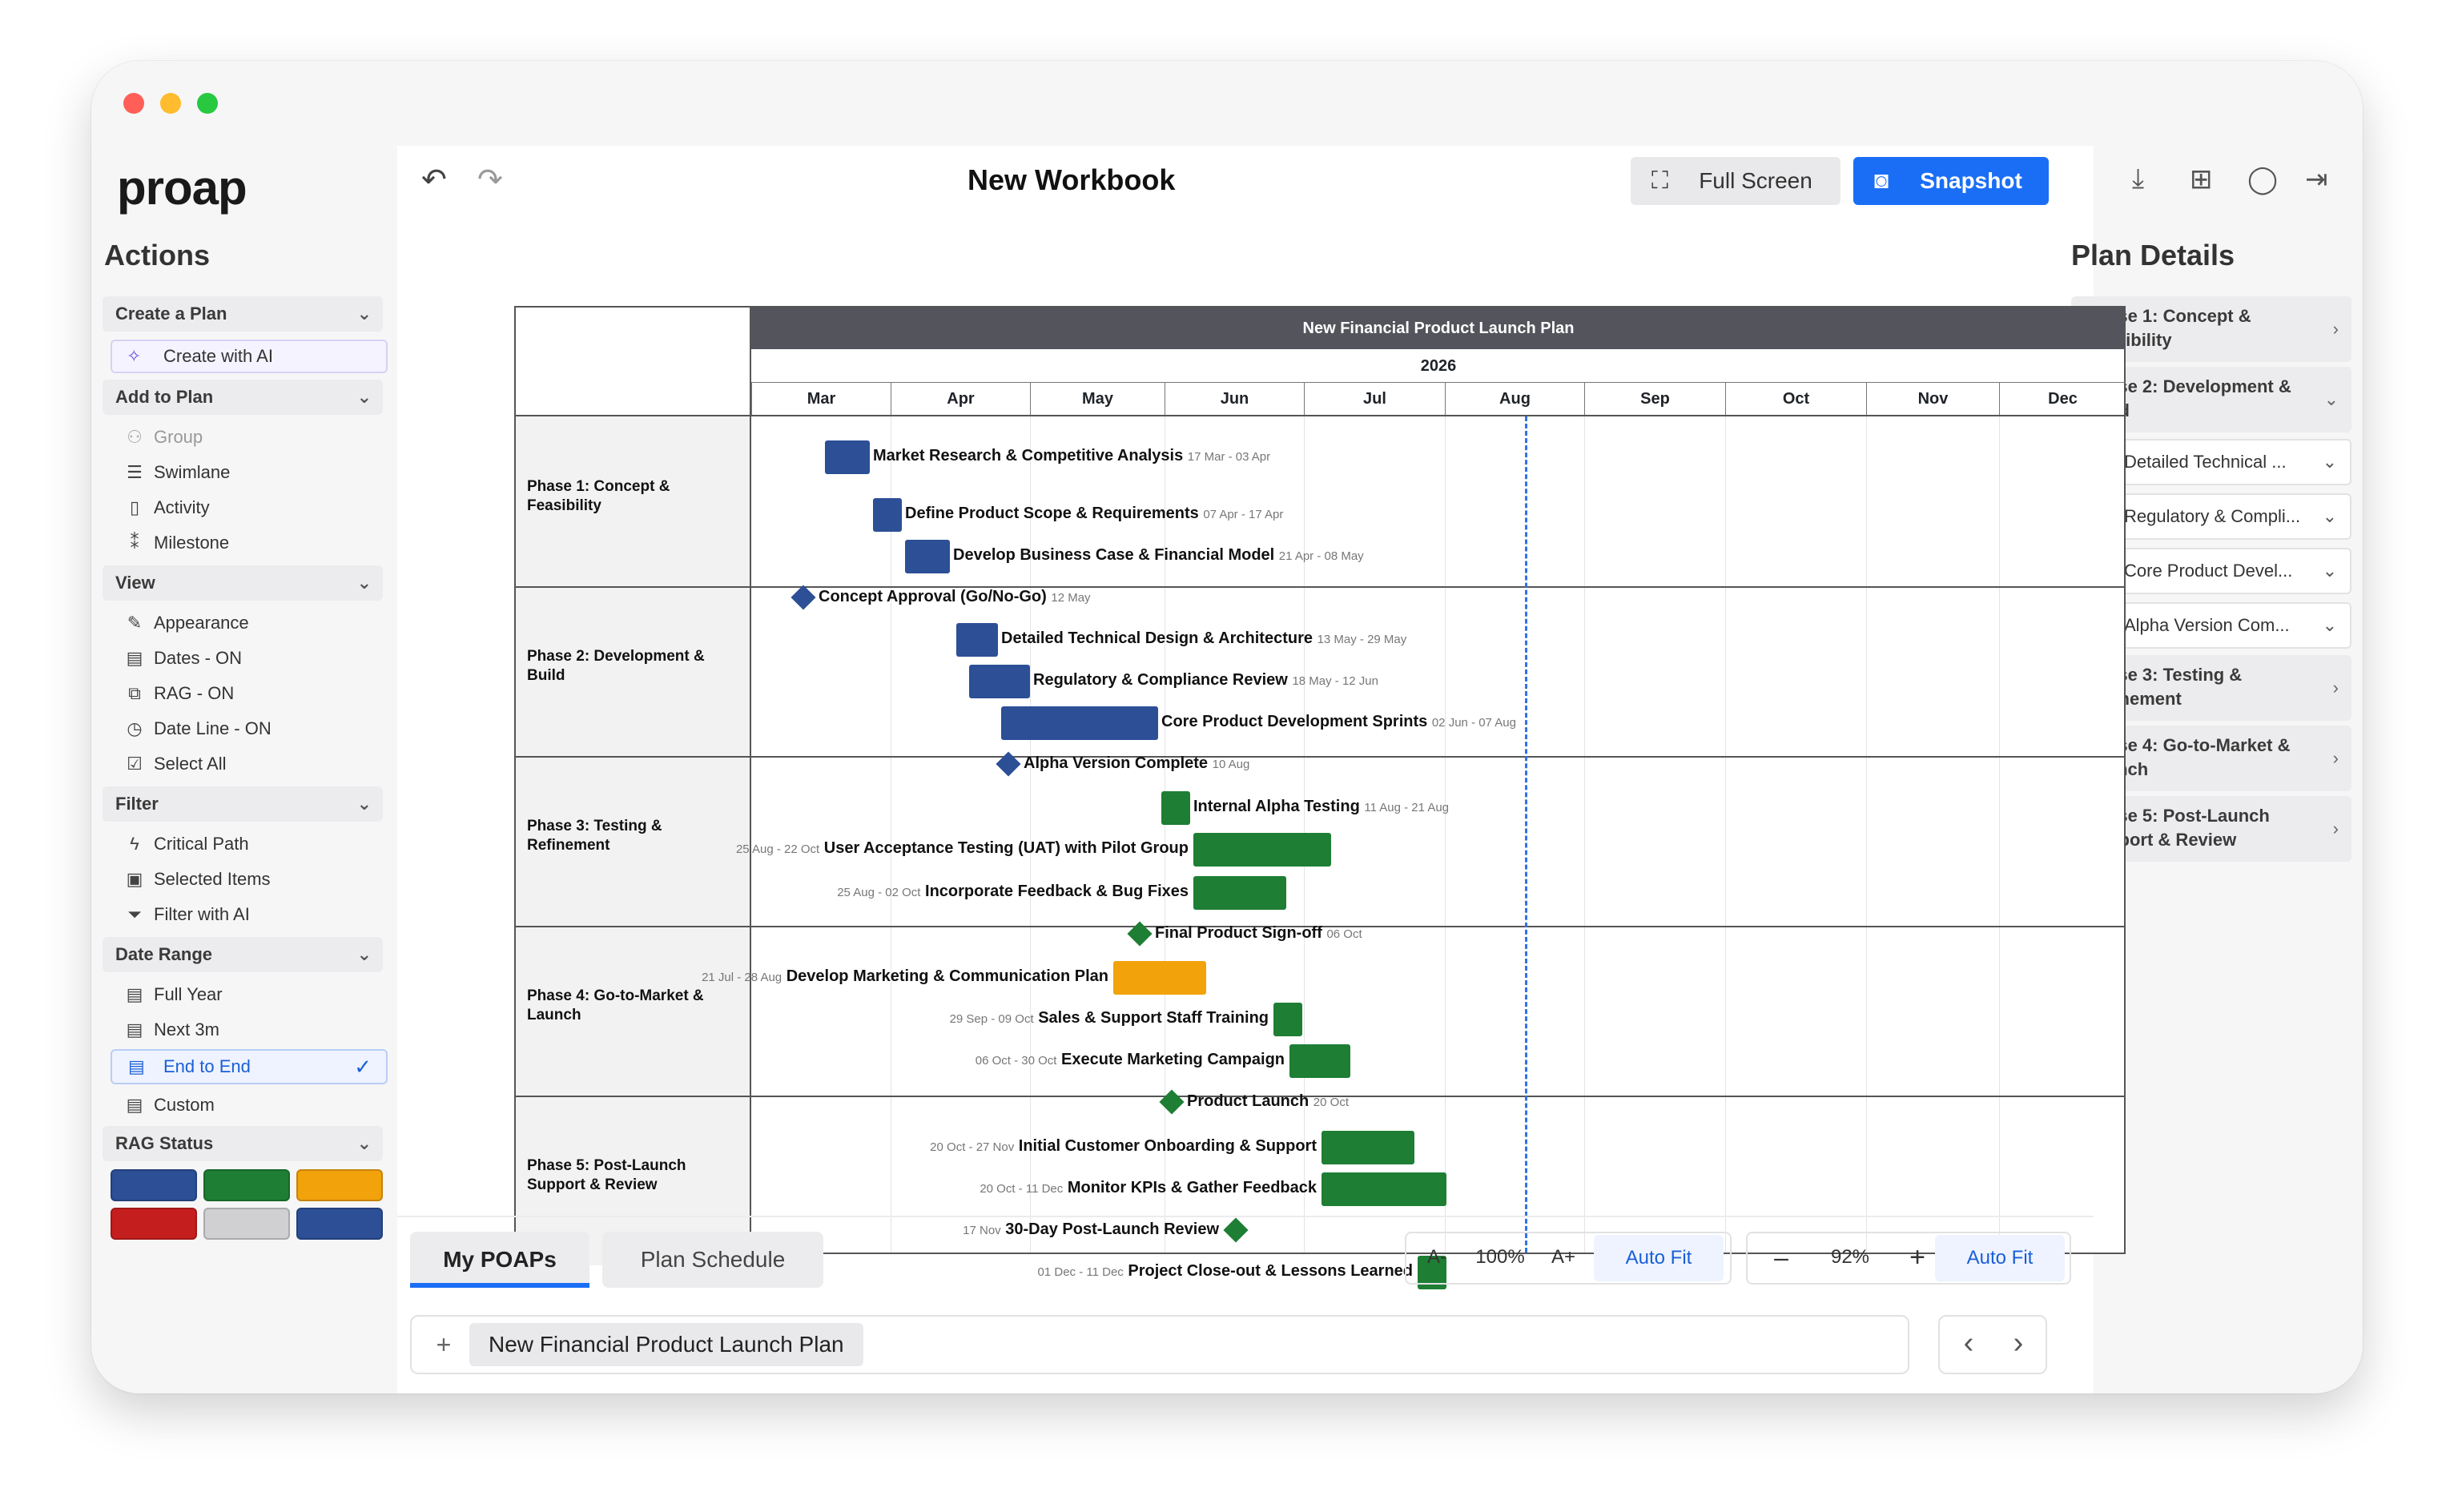  What do you see at coordinates (991, 1019) in the screenshot?
I see `task-dates: 29 Sep - 09 Oct` at bounding box center [991, 1019].